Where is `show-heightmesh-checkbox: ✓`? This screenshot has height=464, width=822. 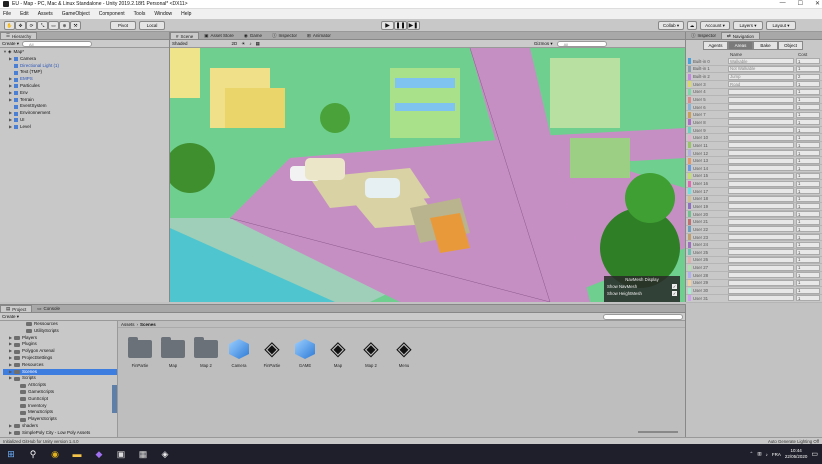 show-heightmesh-checkbox: ✓ is located at coordinates (674, 293).